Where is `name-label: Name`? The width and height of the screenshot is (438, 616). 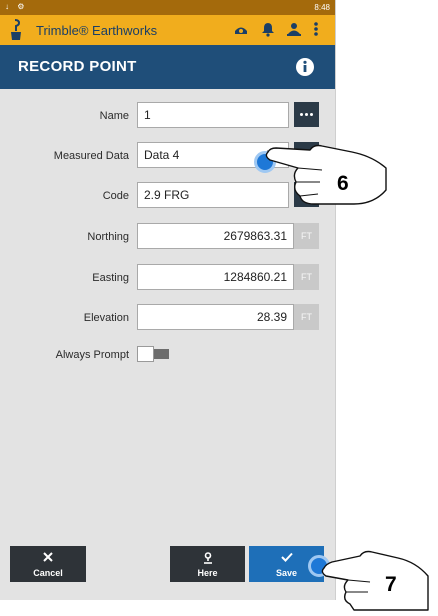 name-label: Name is located at coordinates (114, 116).